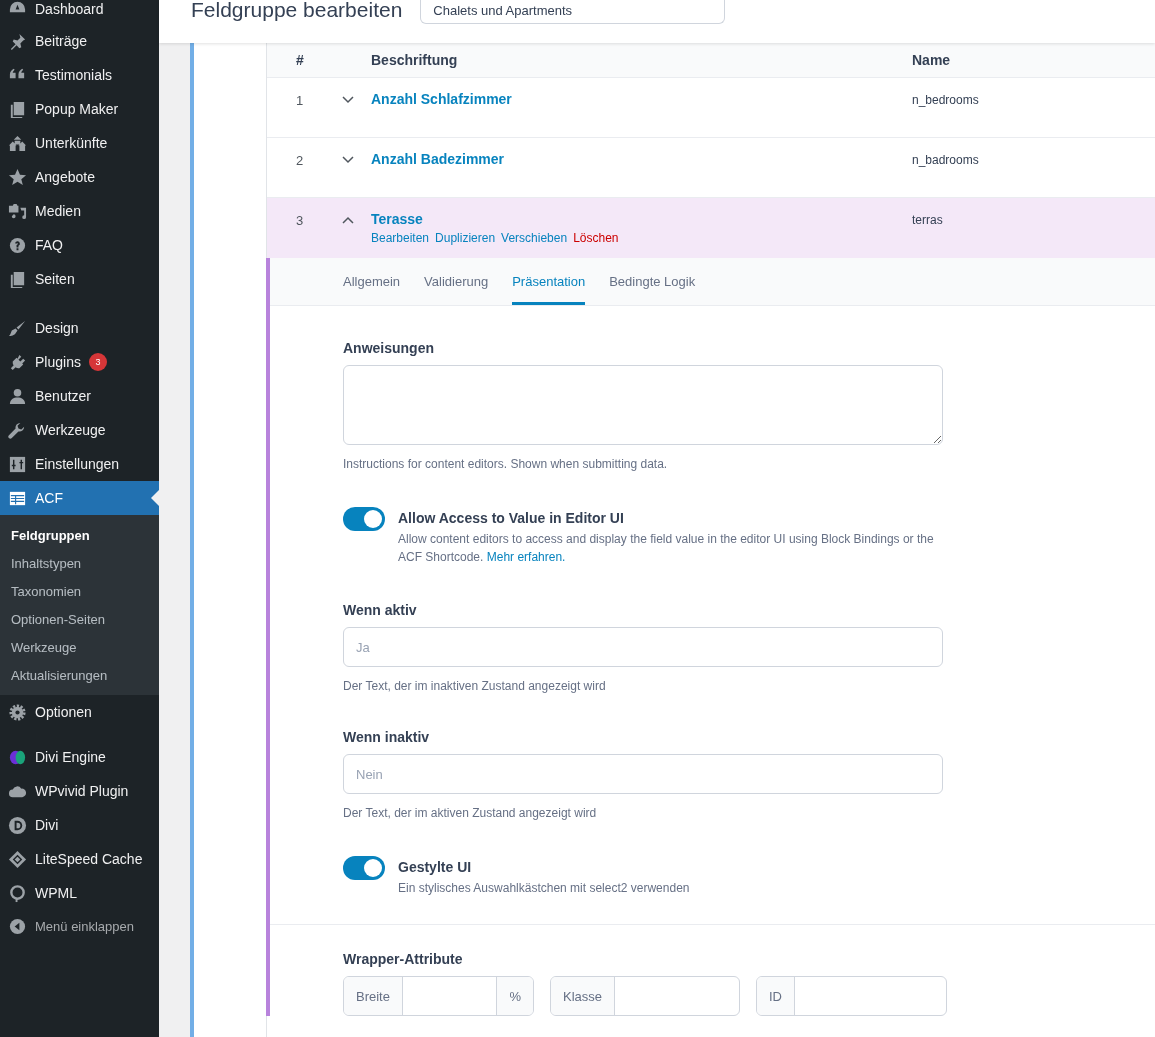 The height and width of the screenshot is (1037, 1155). Describe the element at coordinates (79, 245) in the screenshot. I see `menu-item: FAQ` at that location.